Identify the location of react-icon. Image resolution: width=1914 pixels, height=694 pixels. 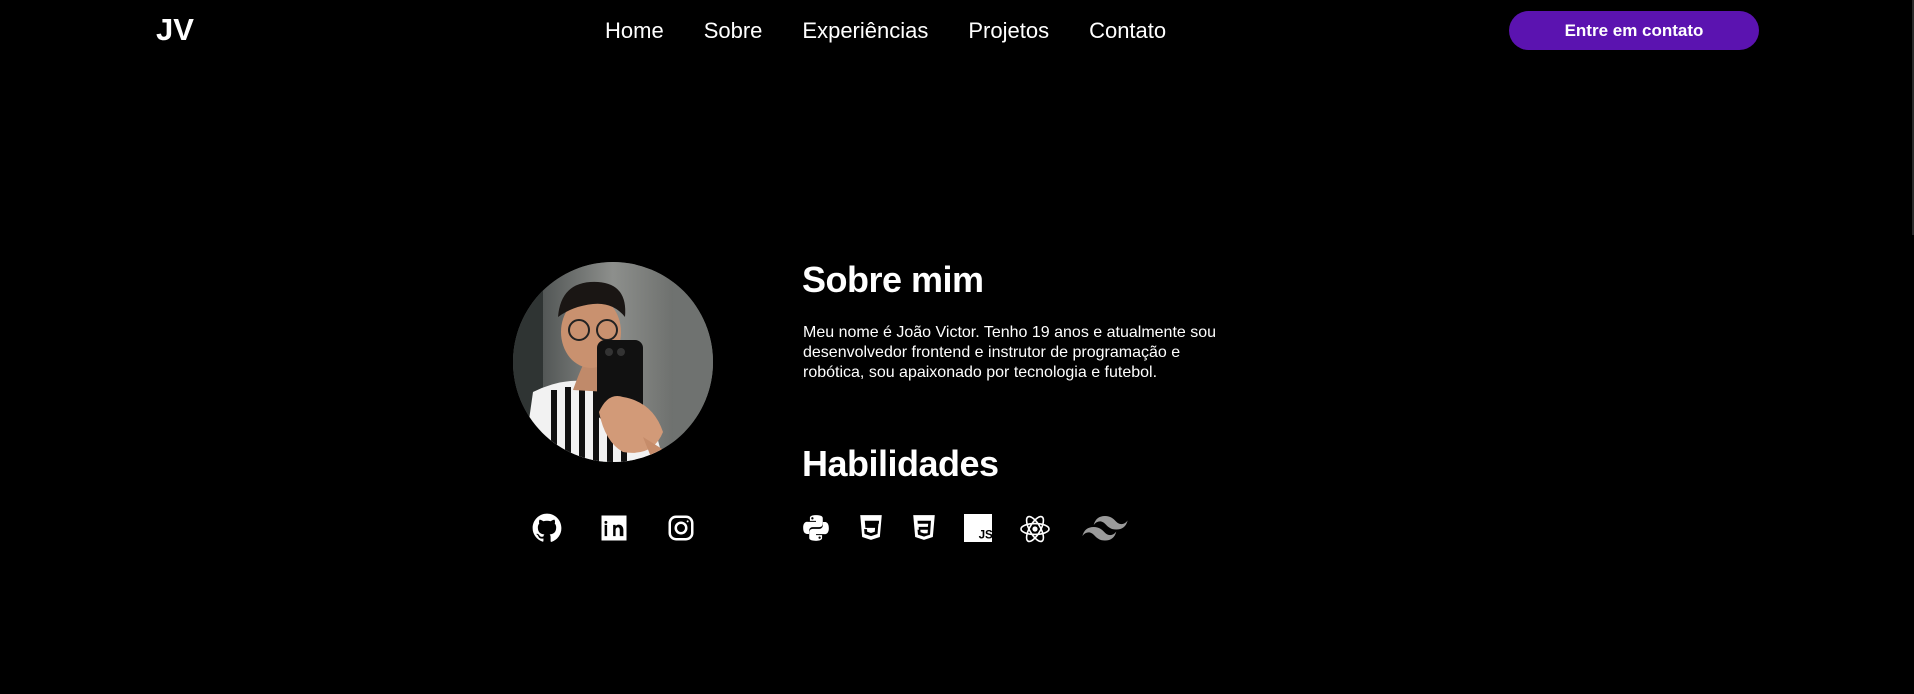
(1035, 529).